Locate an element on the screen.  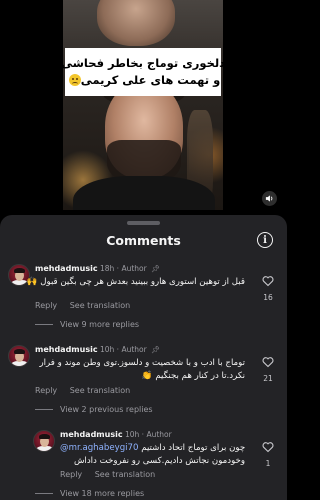
like-count: 16 is located at coordinates (268, 297).